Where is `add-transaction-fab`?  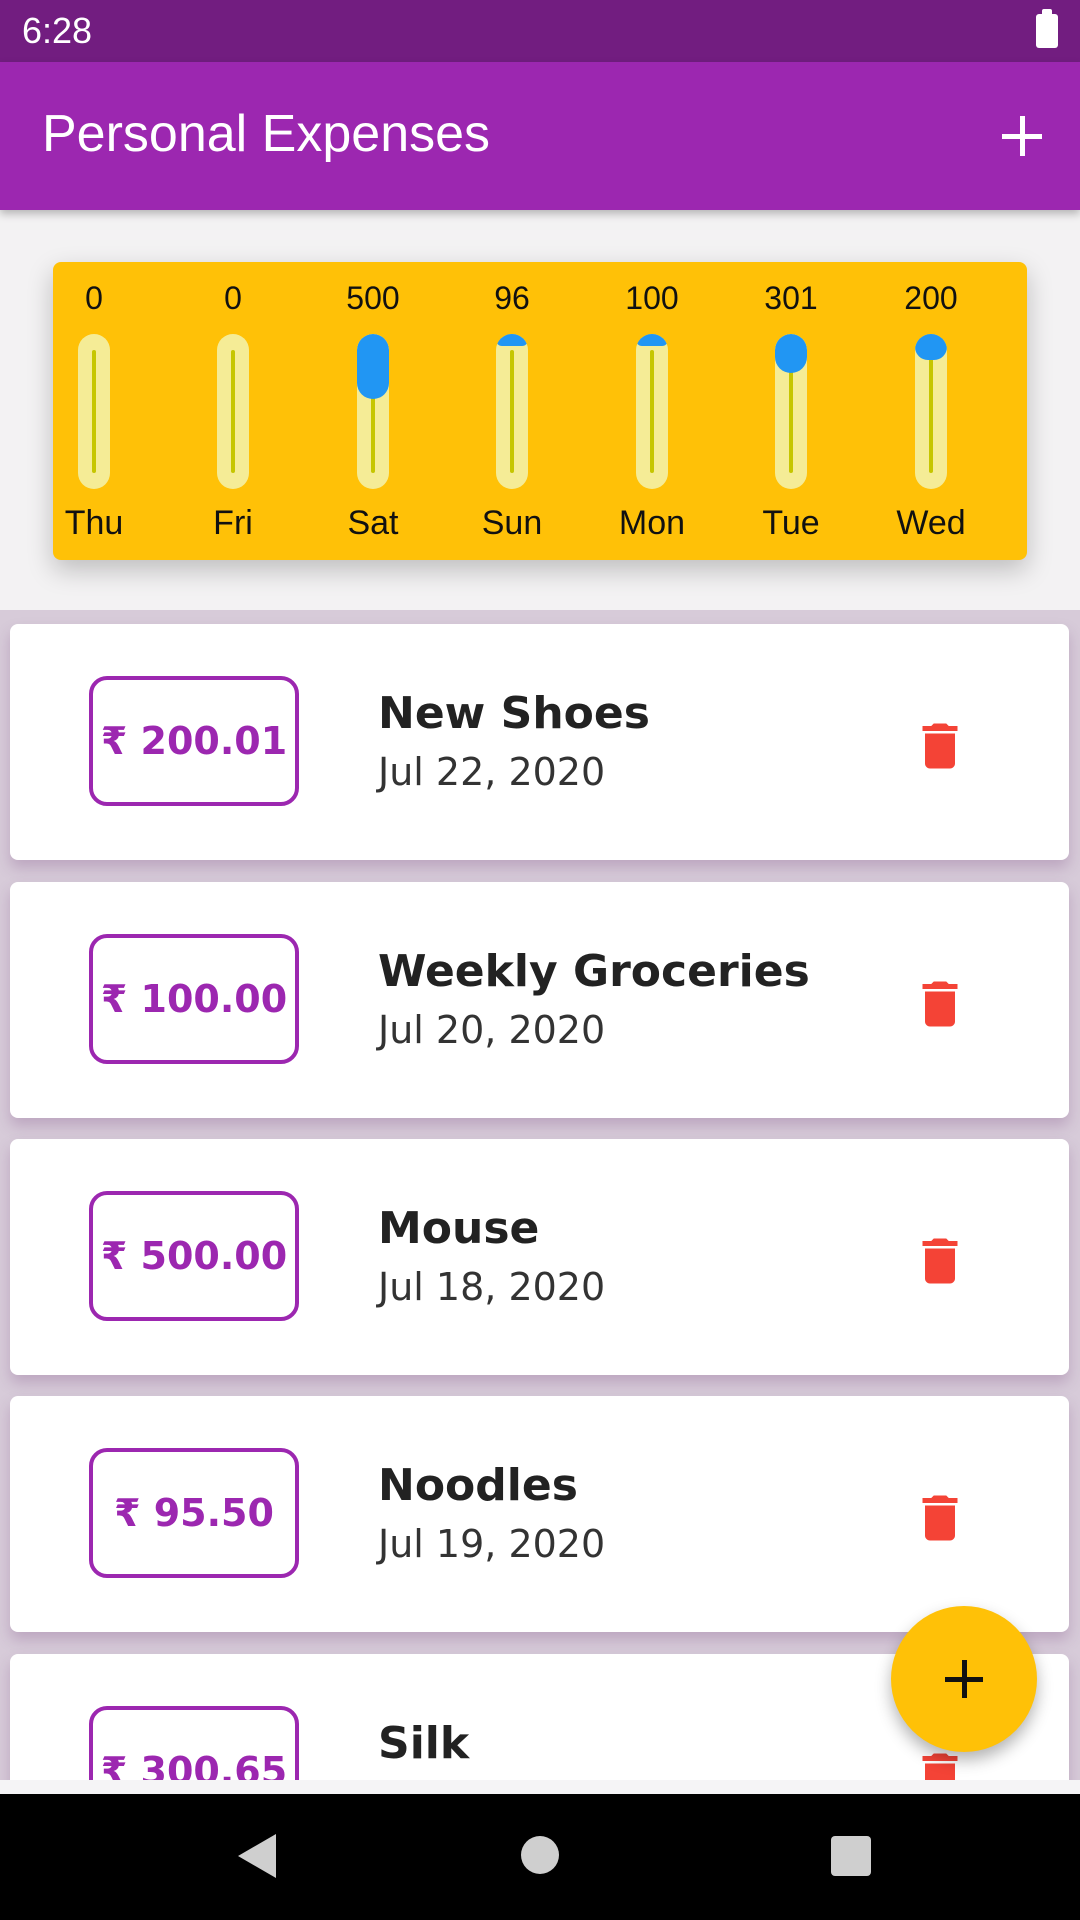 add-transaction-fab is located at coordinates (964, 1679).